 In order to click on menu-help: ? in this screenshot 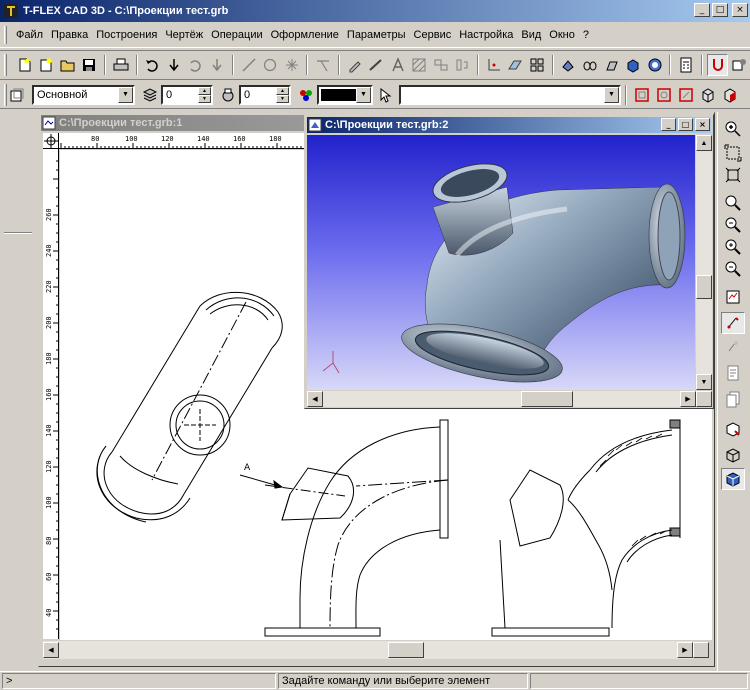, I will do `click(586, 35)`.